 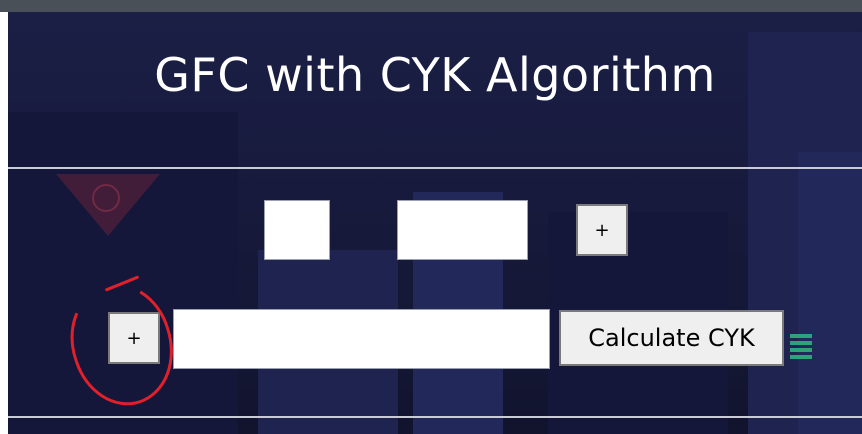 What do you see at coordinates (431, 6) in the screenshot?
I see `top-bar` at bounding box center [431, 6].